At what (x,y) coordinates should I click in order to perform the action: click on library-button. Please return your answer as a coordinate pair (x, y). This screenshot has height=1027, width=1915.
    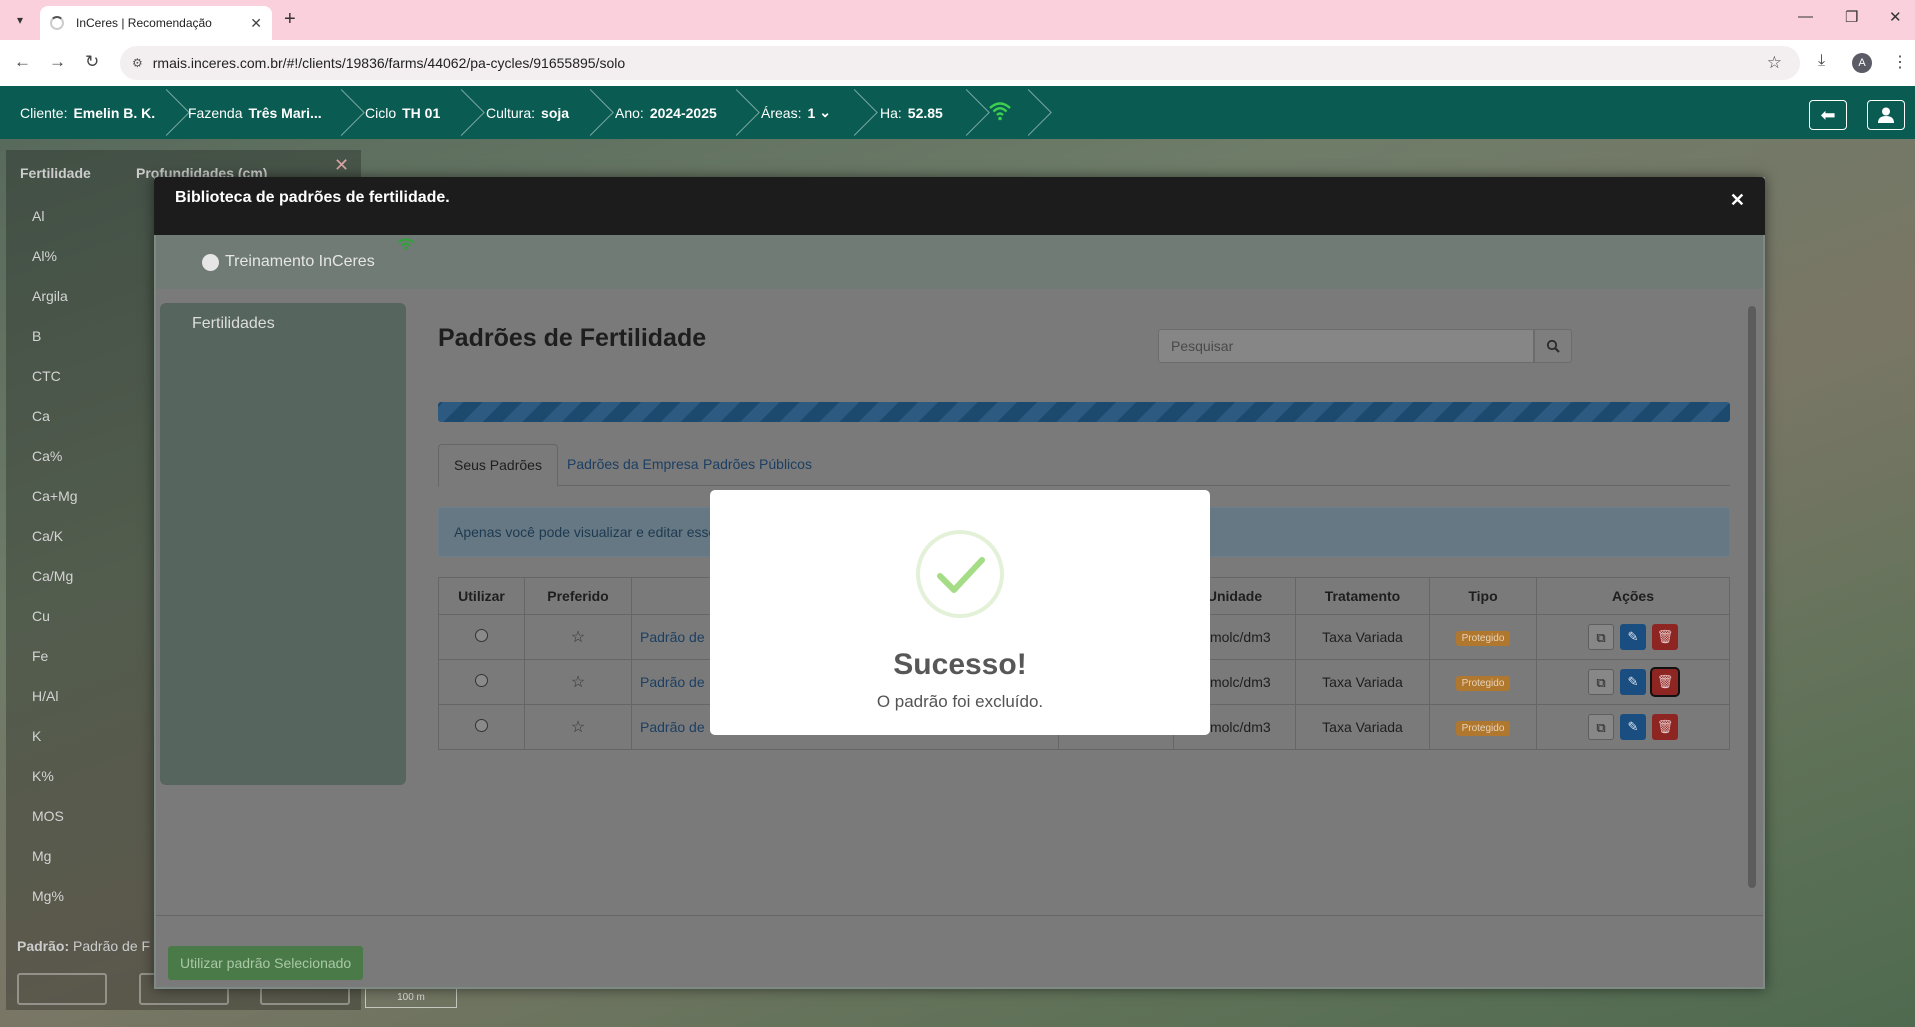
    Looking at the image, I should click on (62, 989).